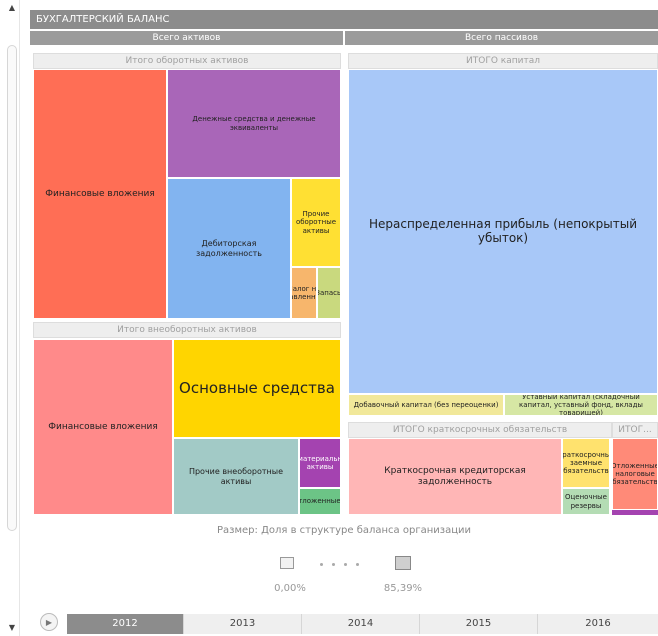 The width and height of the screenshot is (658, 636). What do you see at coordinates (103, 427) in the screenshot?
I see `tile-noncurrent-financial-investments: Финансовые вложения` at bounding box center [103, 427].